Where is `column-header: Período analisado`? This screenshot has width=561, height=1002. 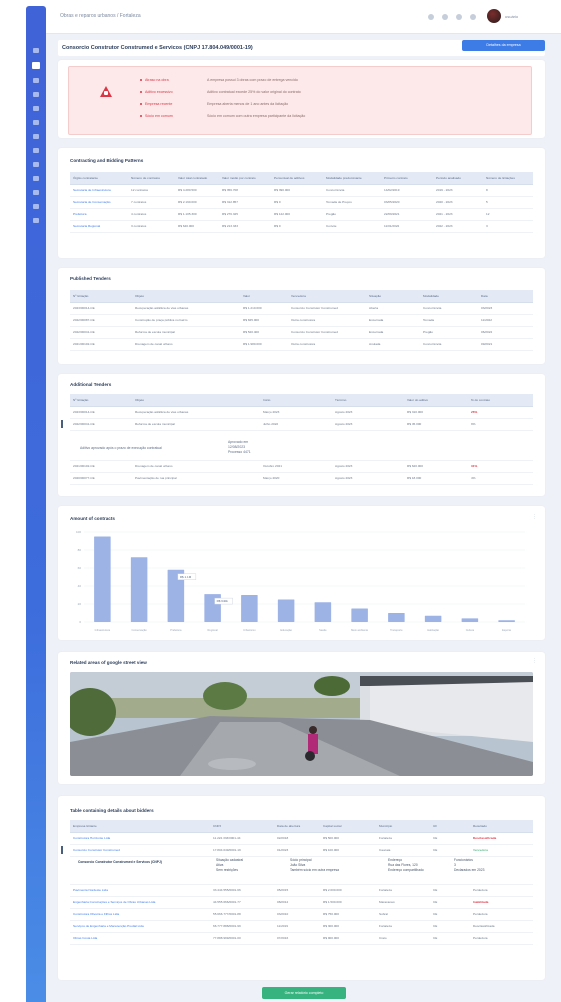
column-header: Período analisado is located at coordinates (458, 178).